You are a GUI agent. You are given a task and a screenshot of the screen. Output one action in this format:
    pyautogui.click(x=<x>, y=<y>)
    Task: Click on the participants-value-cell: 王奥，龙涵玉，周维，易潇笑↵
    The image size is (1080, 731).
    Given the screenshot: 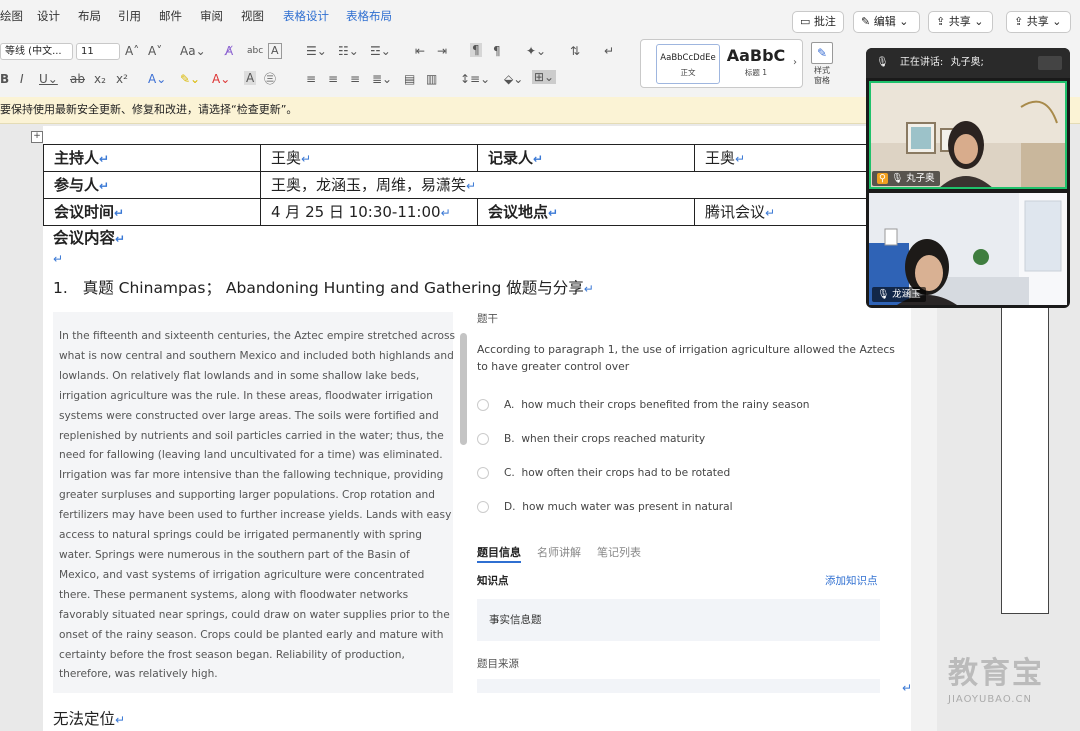 What is the action you would take?
    pyautogui.click(x=585, y=185)
    